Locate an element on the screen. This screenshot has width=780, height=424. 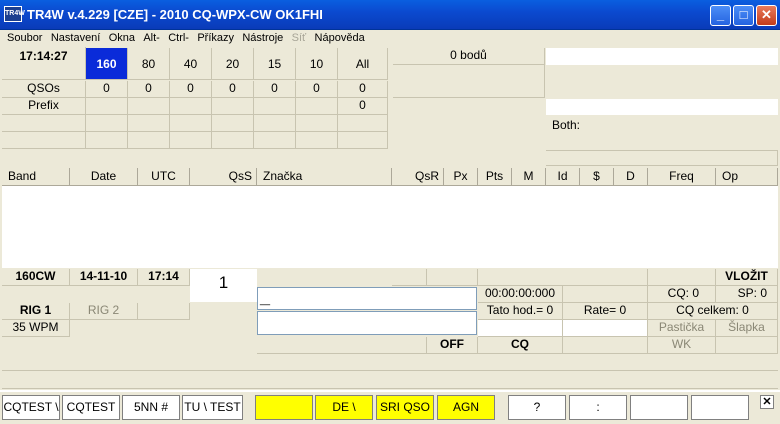
qsos-label: QSOs is located at coordinates (44, 89).